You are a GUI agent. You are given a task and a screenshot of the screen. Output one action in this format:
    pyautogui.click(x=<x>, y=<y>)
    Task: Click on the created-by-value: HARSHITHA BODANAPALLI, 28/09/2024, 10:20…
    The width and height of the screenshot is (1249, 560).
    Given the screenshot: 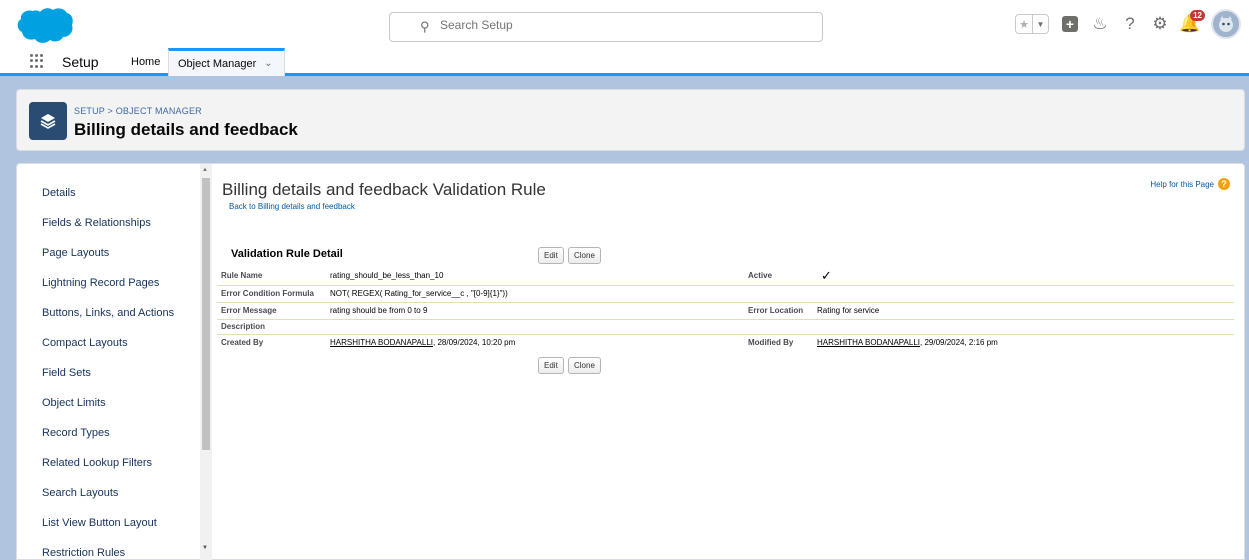 What is the action you would take?
    pyautogui.click(x=422, y=342)
    